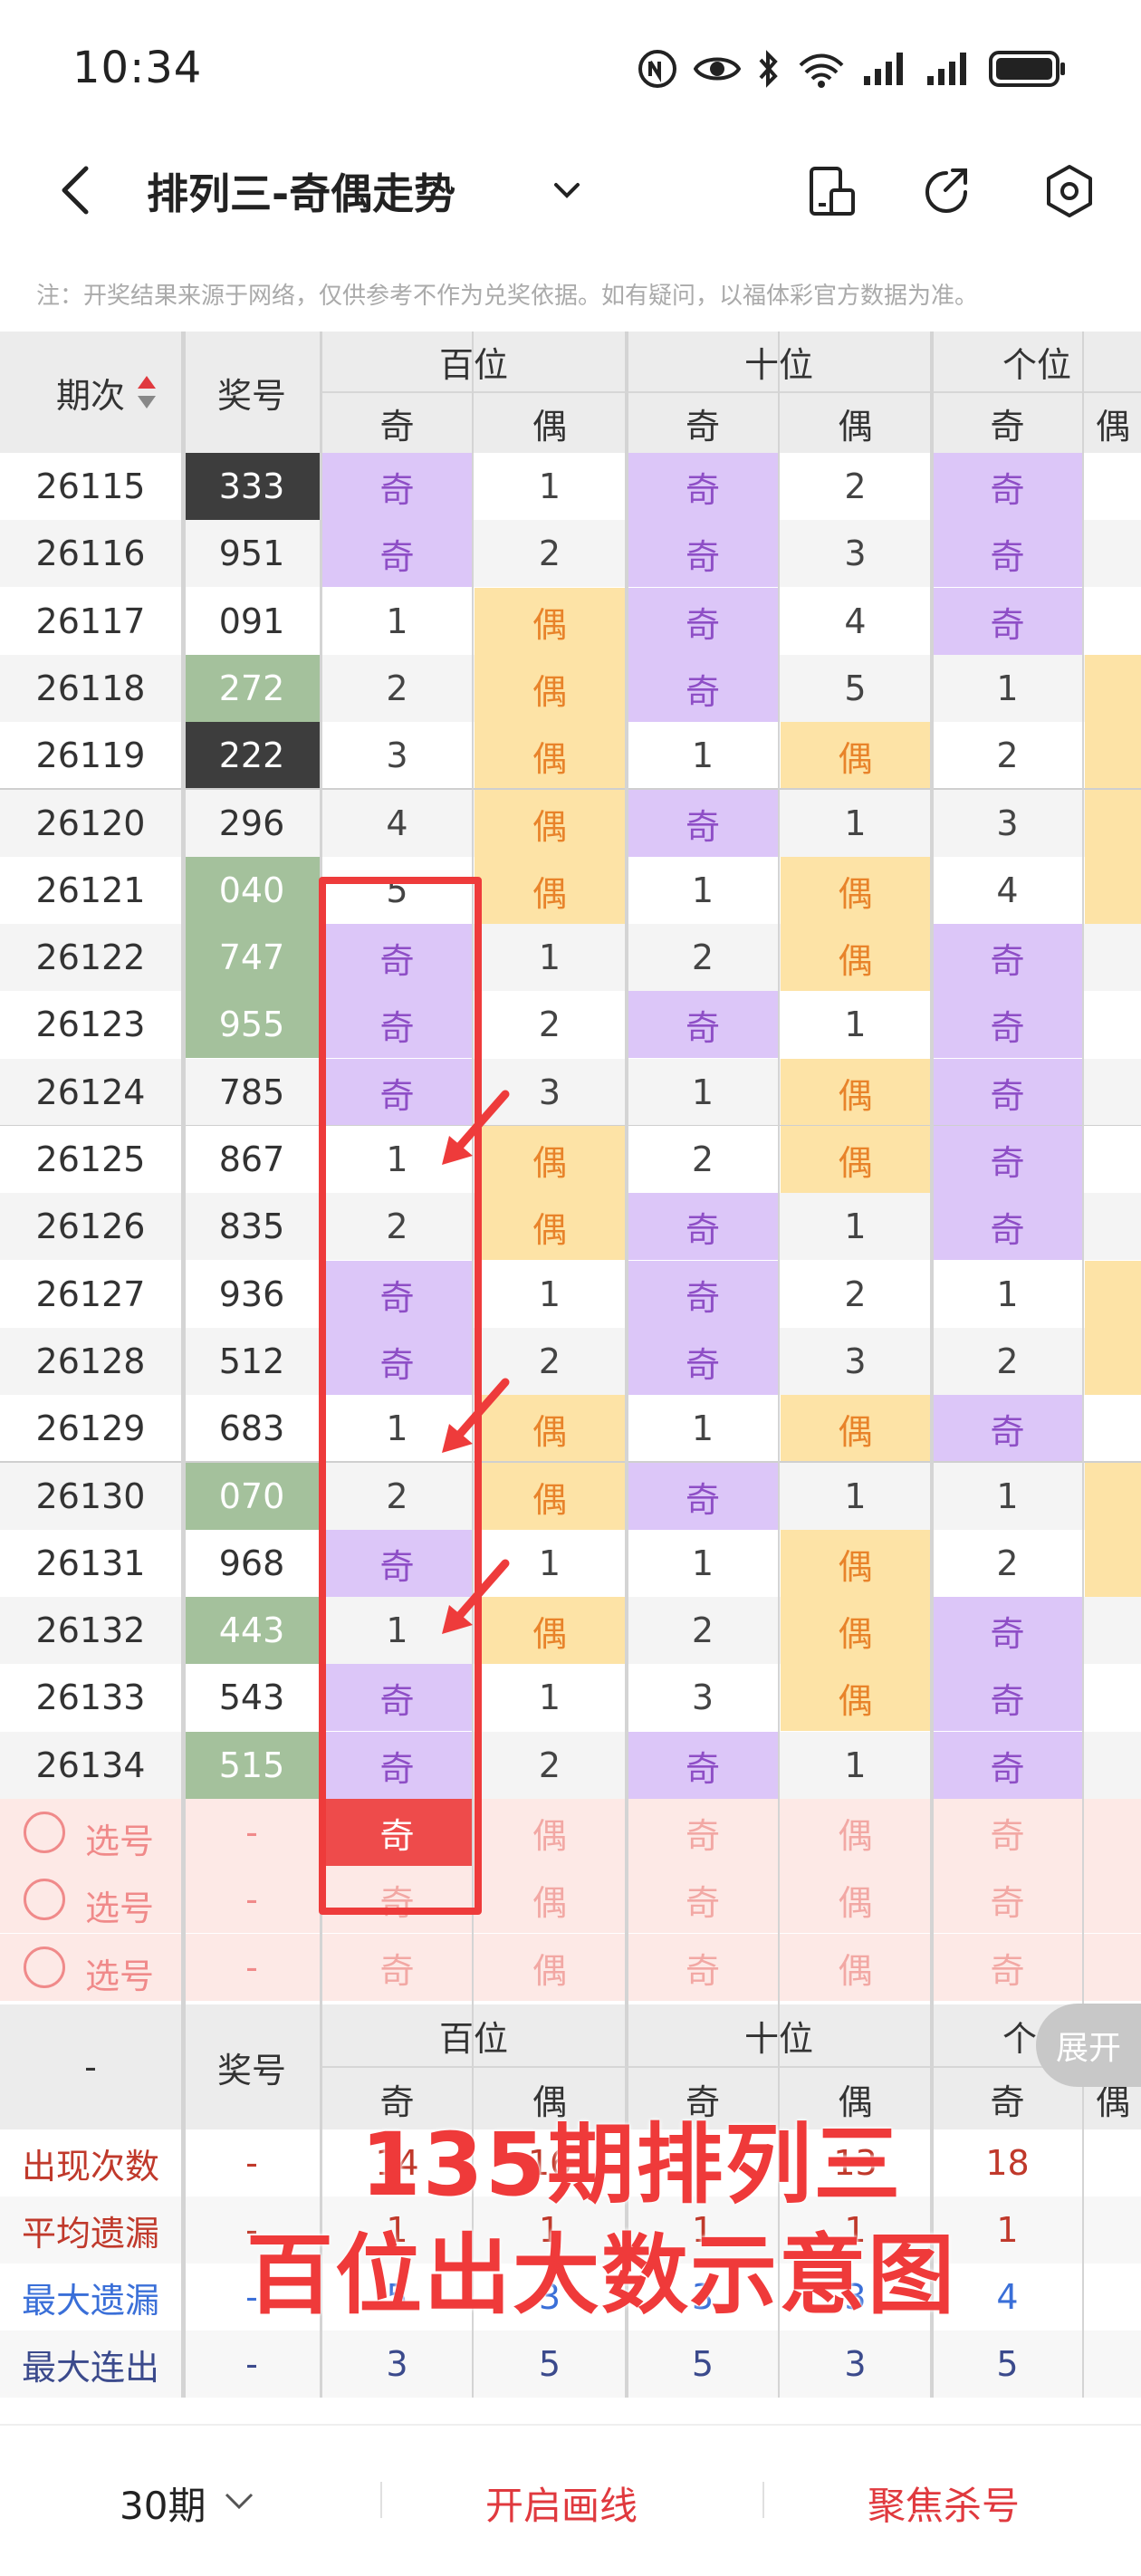  Describe the element at coordinates (476, 1596) in the screenshot. I see `arrow-annotation-icon` at that location.